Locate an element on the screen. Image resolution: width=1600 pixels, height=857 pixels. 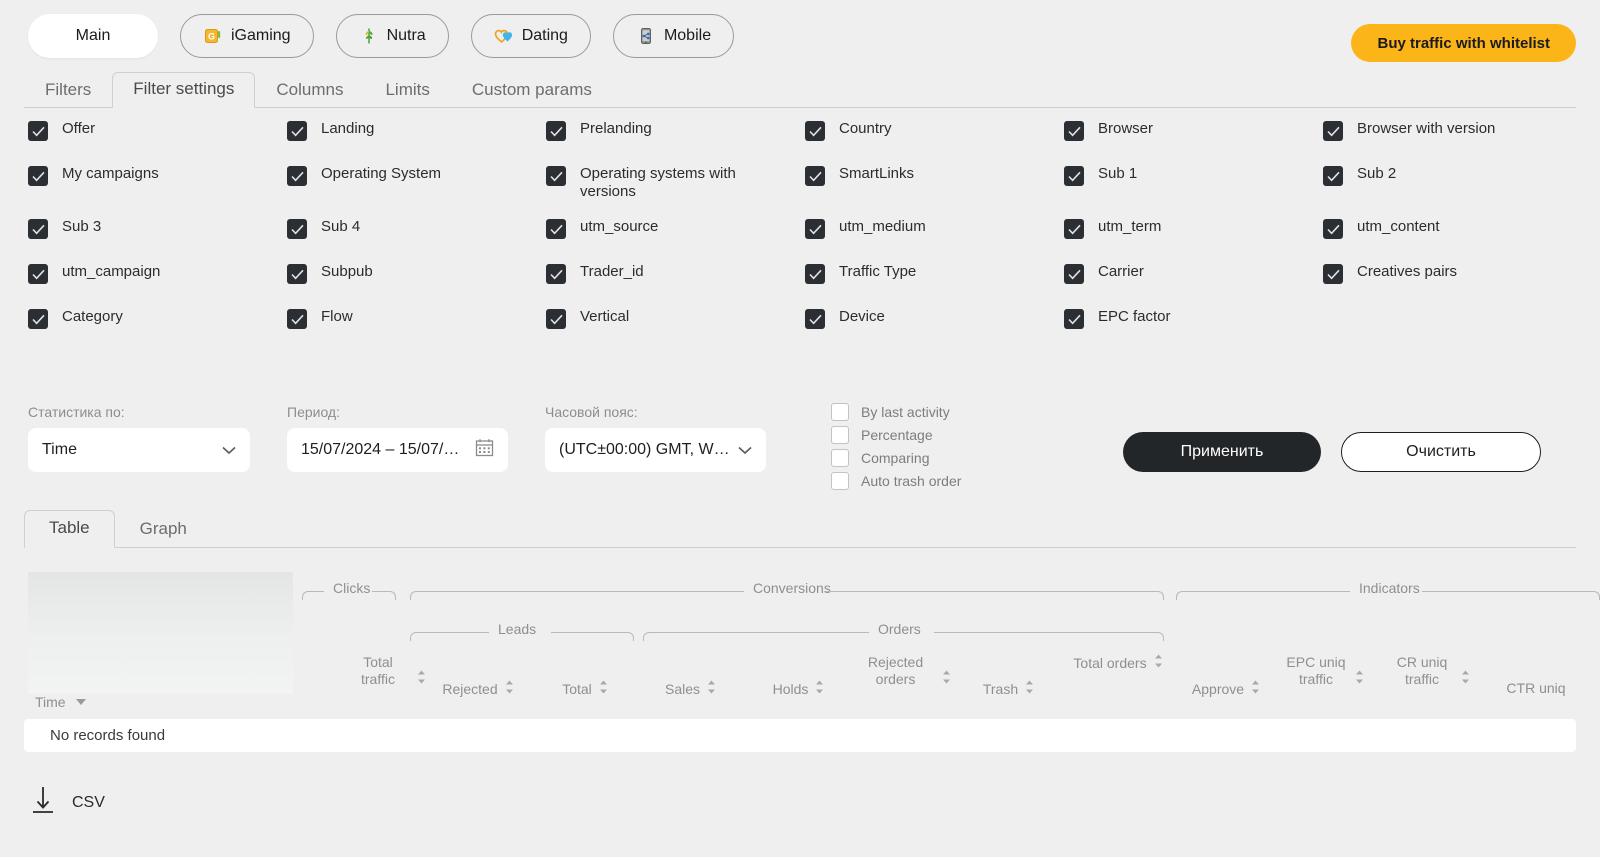
filter-checkbox-browser-with-version: Browser with version is located at coordinates (1452, 130).